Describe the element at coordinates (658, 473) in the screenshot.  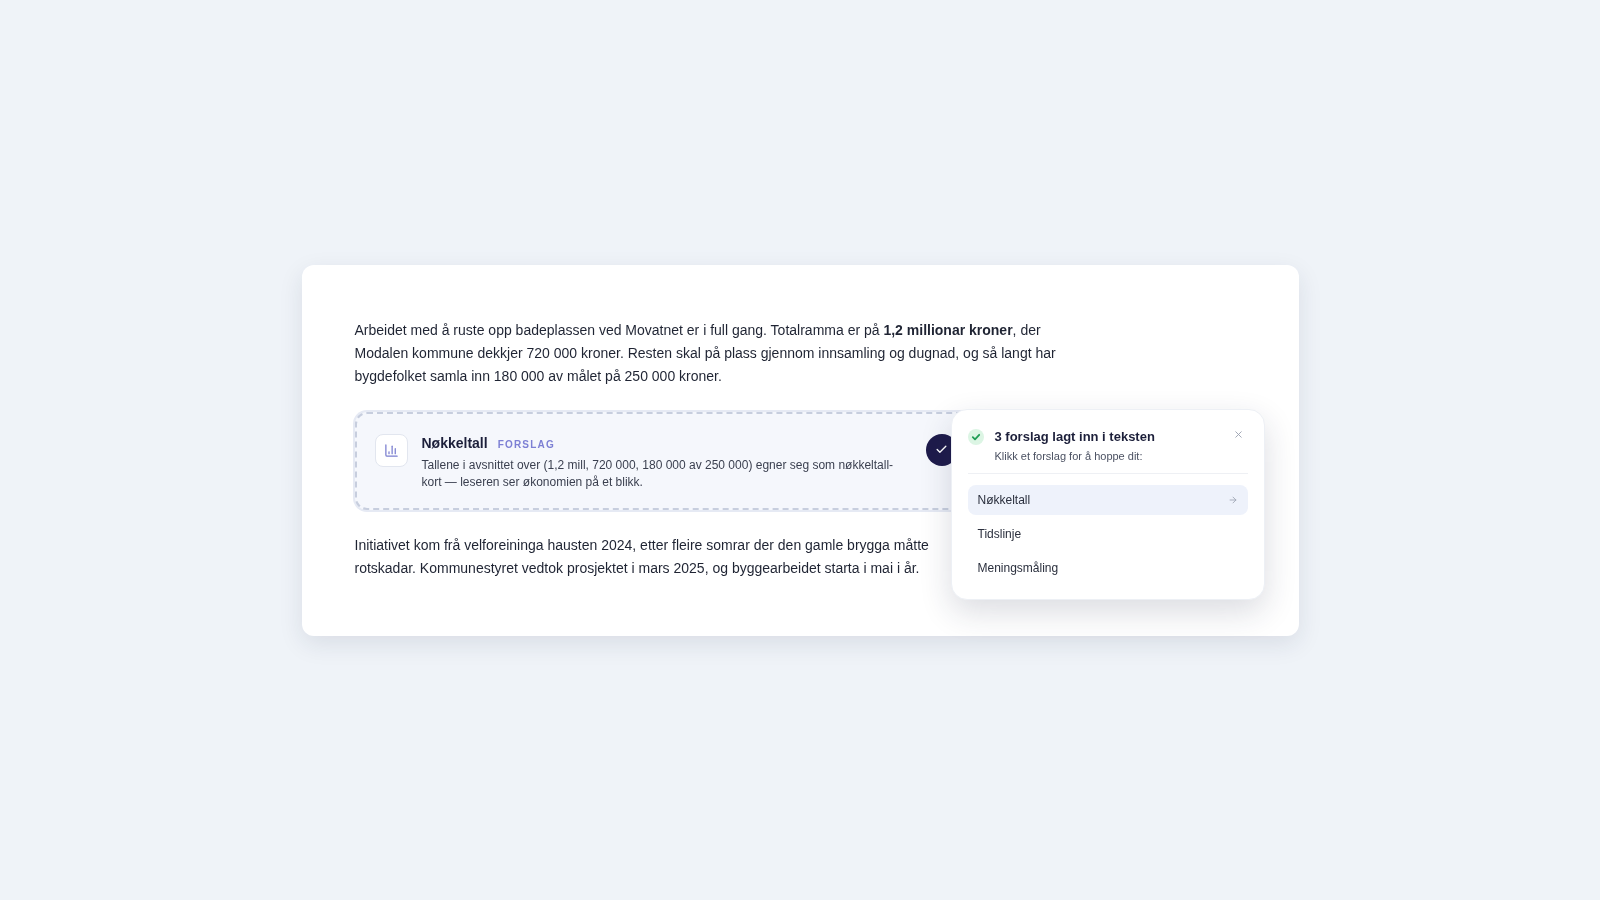
I see `suggestion-description: Tallene i avsnittet over (1,2 mill, 720 000, 180 000 av 250 000) egner seg som nøkkeltall-kort — leseren ser økonomien på et blikk.` at that location.